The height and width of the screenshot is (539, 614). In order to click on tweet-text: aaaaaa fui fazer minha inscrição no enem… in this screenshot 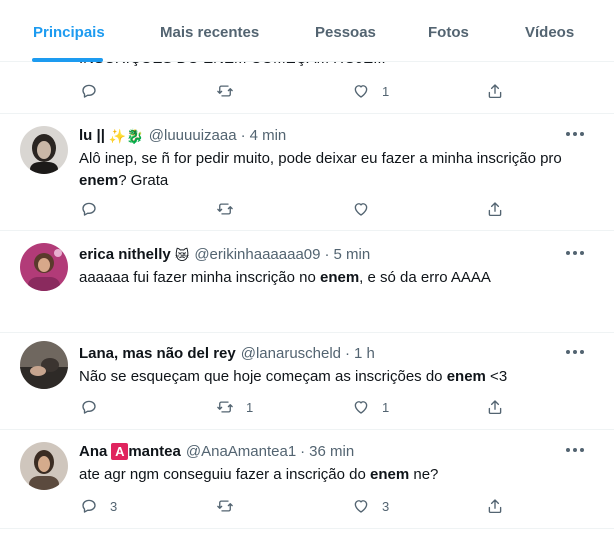, I will do `click(285, 277)`.